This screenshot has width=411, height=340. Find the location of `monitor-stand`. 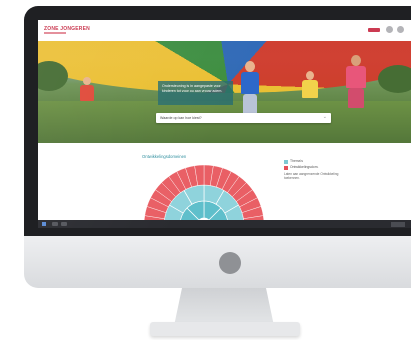

monitor-stand is located at coordinates (224, 307).